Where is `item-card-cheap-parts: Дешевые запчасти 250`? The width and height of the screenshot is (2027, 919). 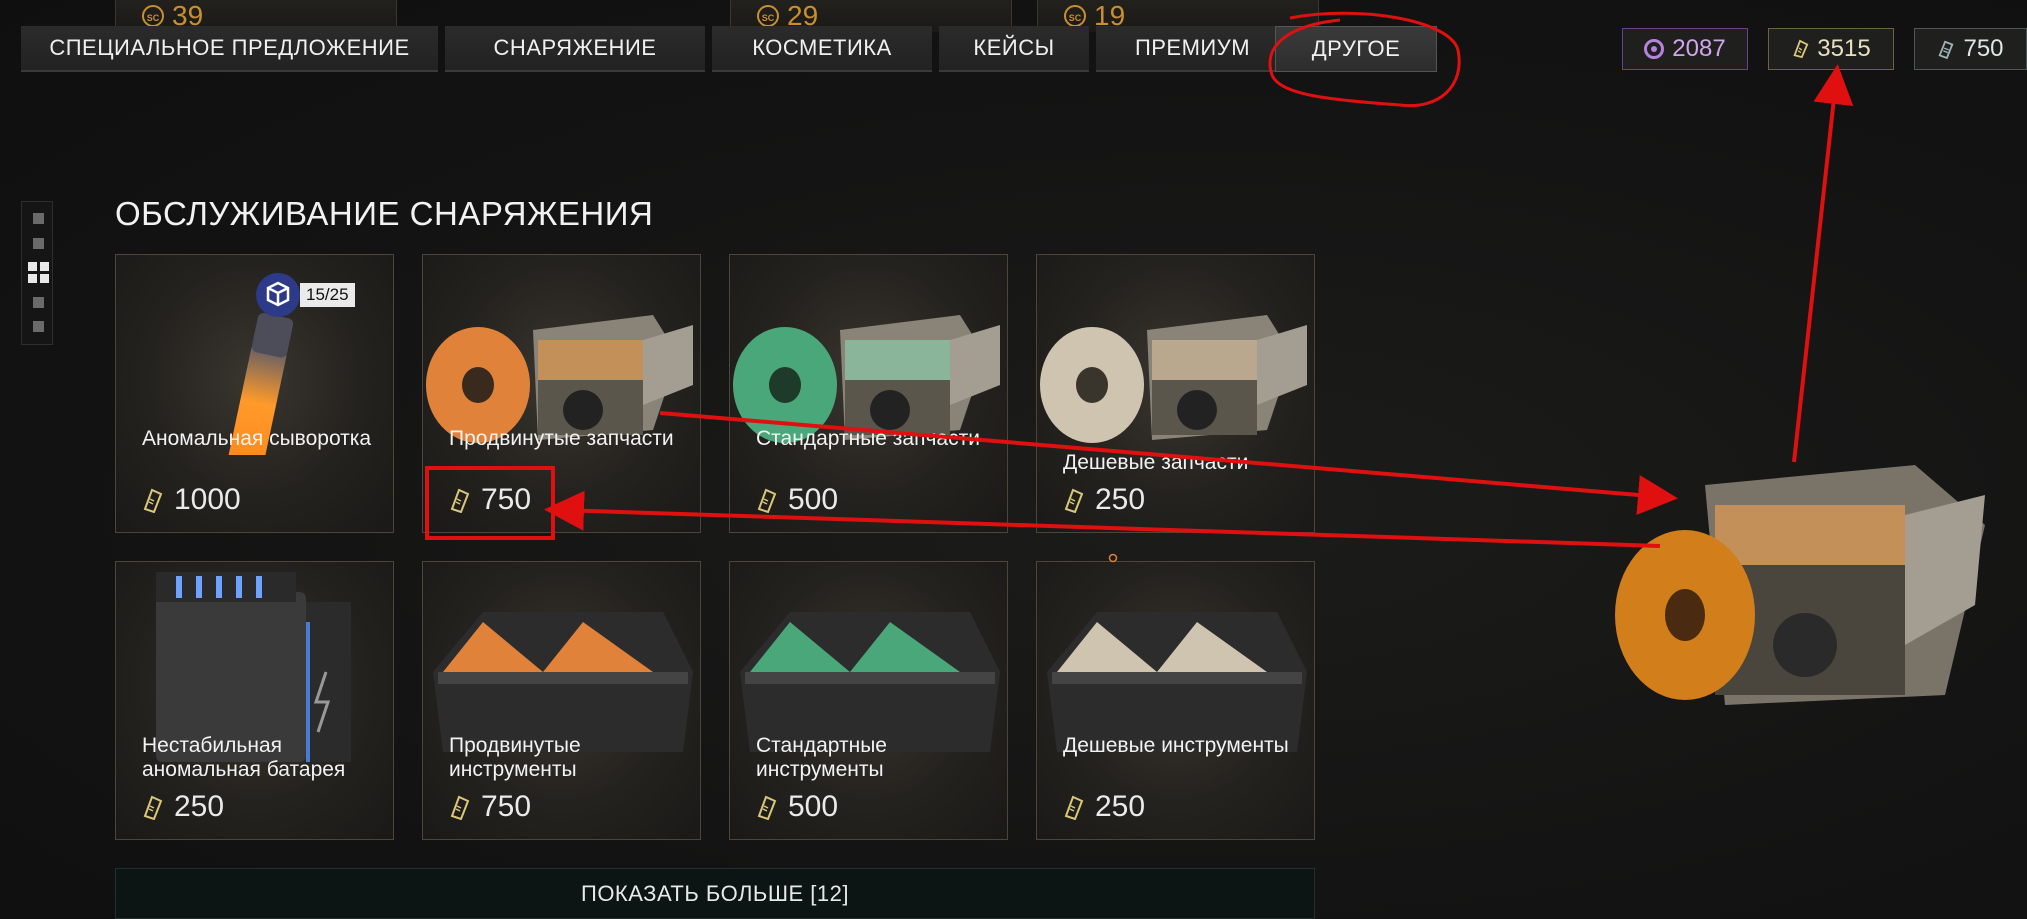 item-card-cheap-parts: Дешевые запчасти 250 is located at coordinates (1175, 393).